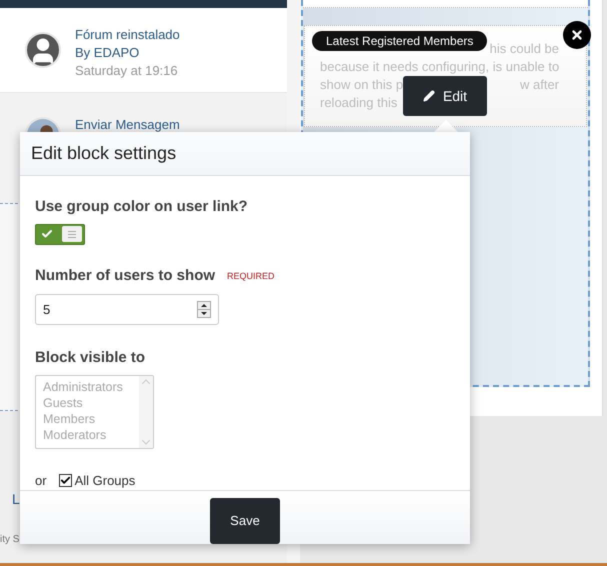  What do you see at coordinates (245, 521) in the screenshot?
I see `save-button: Save` at bounding box center [245, 521].